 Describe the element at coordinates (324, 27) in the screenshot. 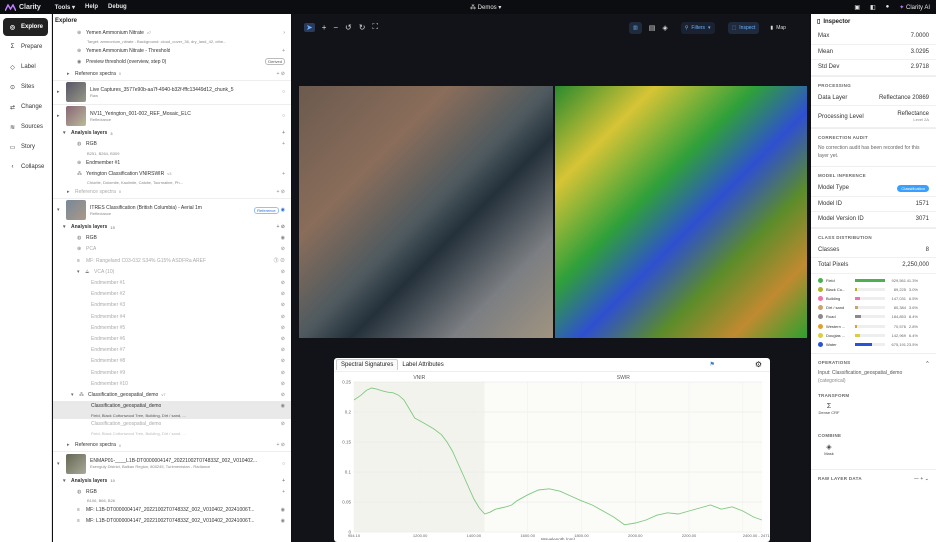

I see `zoom-in-icon: +` at that location.